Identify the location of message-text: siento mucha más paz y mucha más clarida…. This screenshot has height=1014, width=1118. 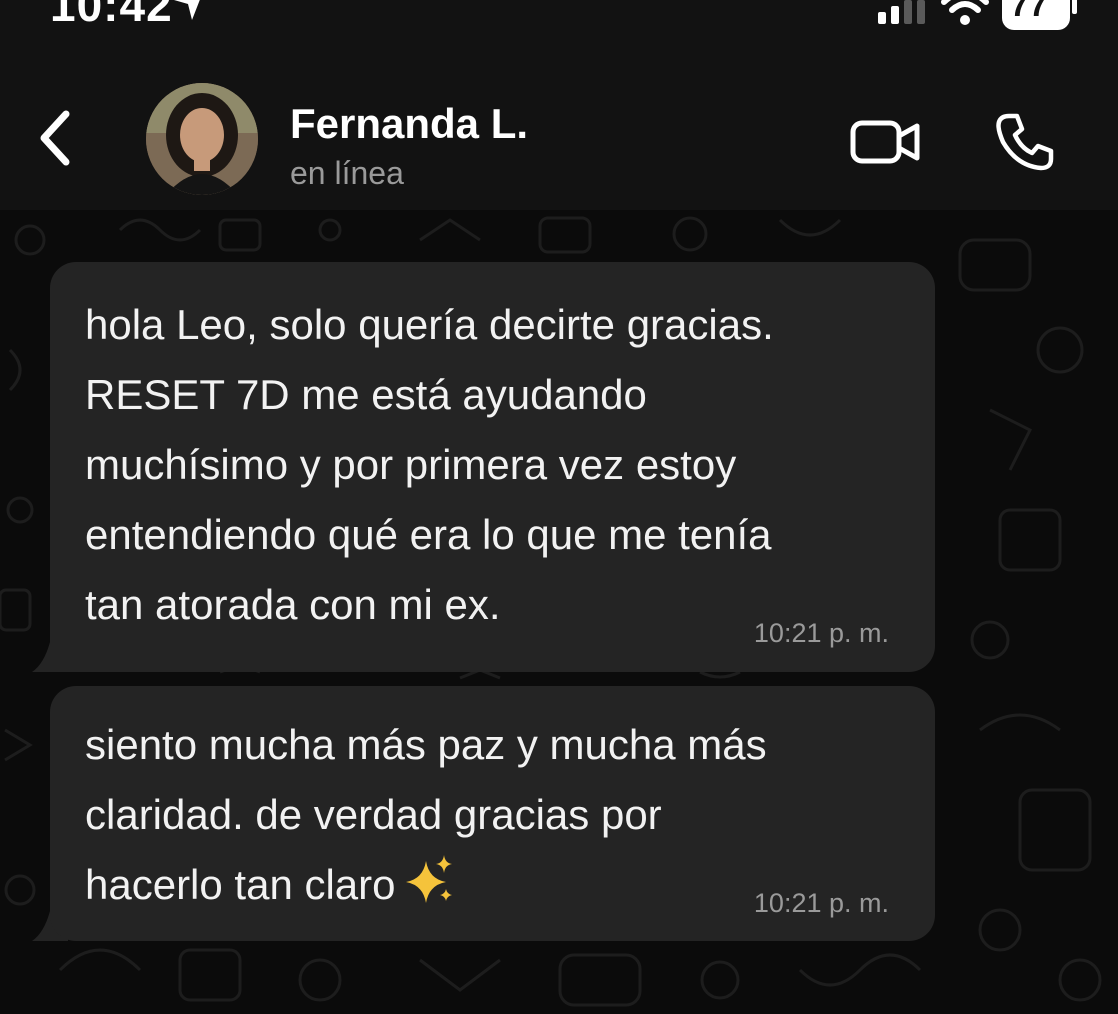
(426, 815).